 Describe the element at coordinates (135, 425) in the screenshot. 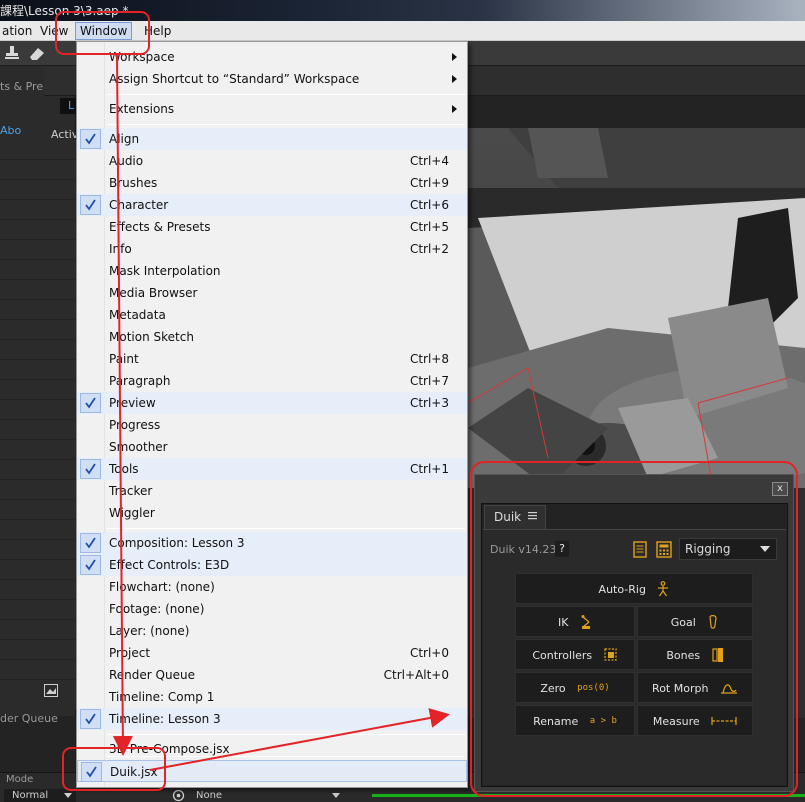

I see `menu-item-label: Progress` at that location.